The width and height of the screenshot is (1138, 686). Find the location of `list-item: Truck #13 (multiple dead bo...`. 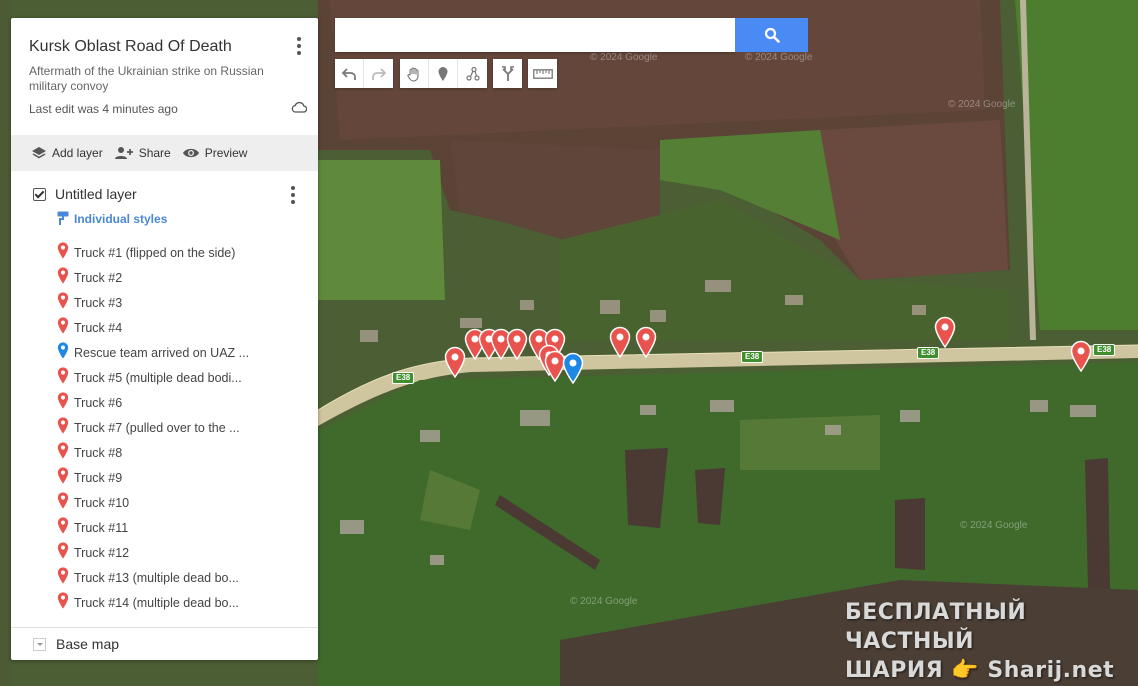

list-item: Truck #13 (multiple dead bo... is located at coordinates (181, 577).